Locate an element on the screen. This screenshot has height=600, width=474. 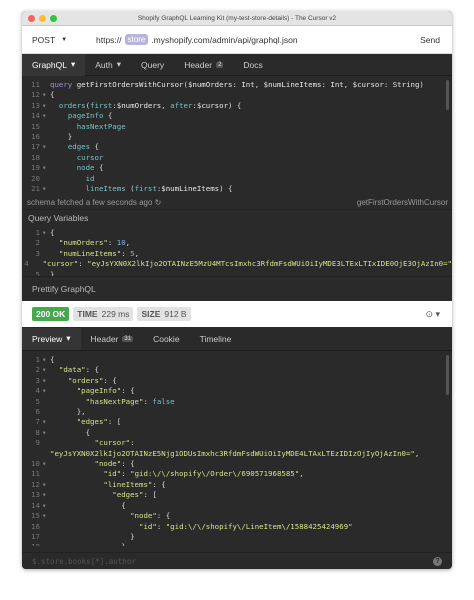
send-button: Send is located at coordinates (436, 40).